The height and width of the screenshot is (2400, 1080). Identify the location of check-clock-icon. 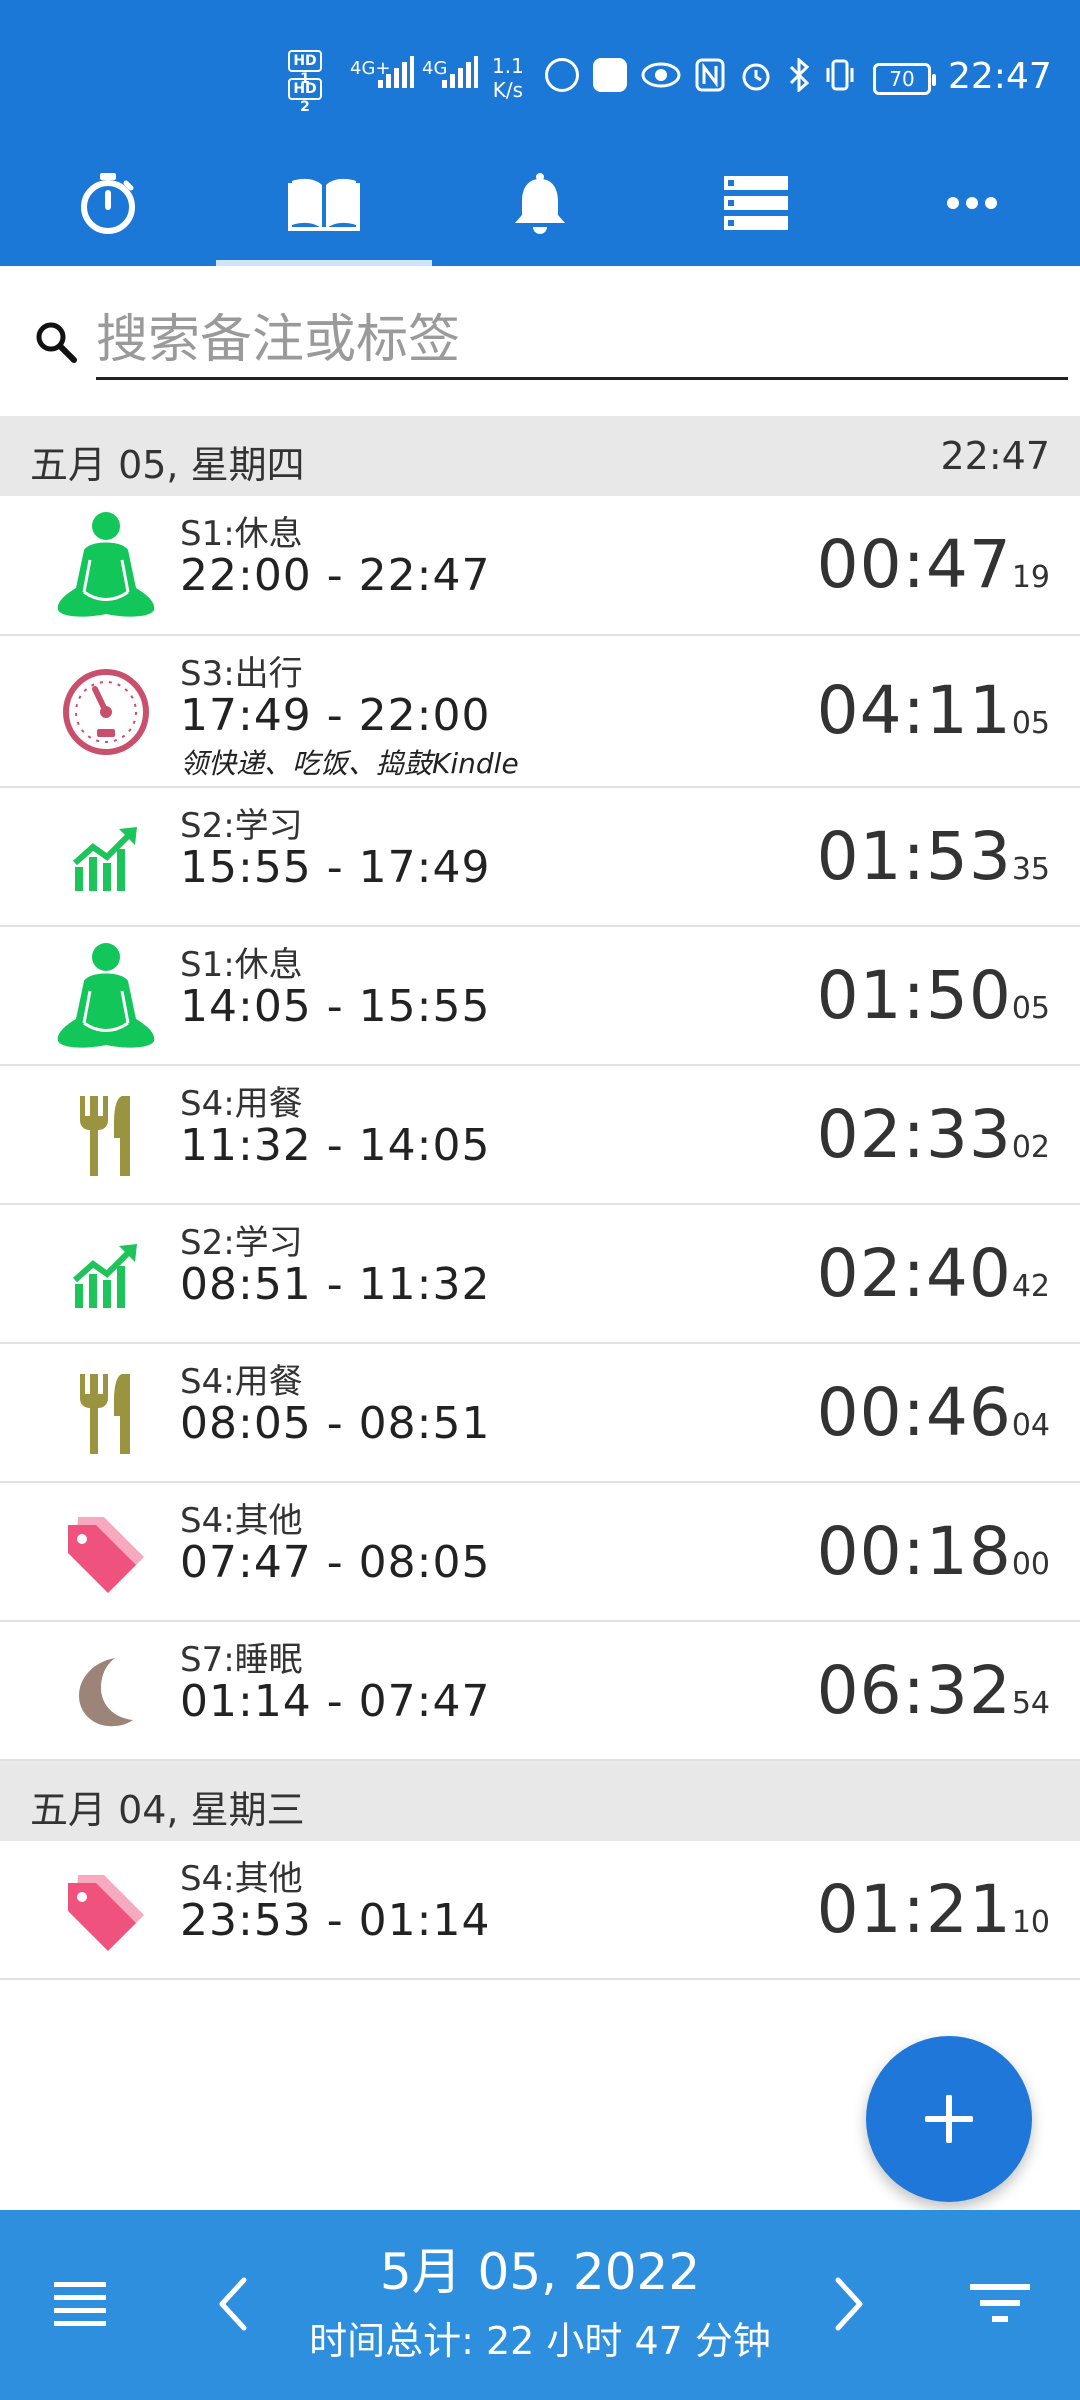
(562, 75).